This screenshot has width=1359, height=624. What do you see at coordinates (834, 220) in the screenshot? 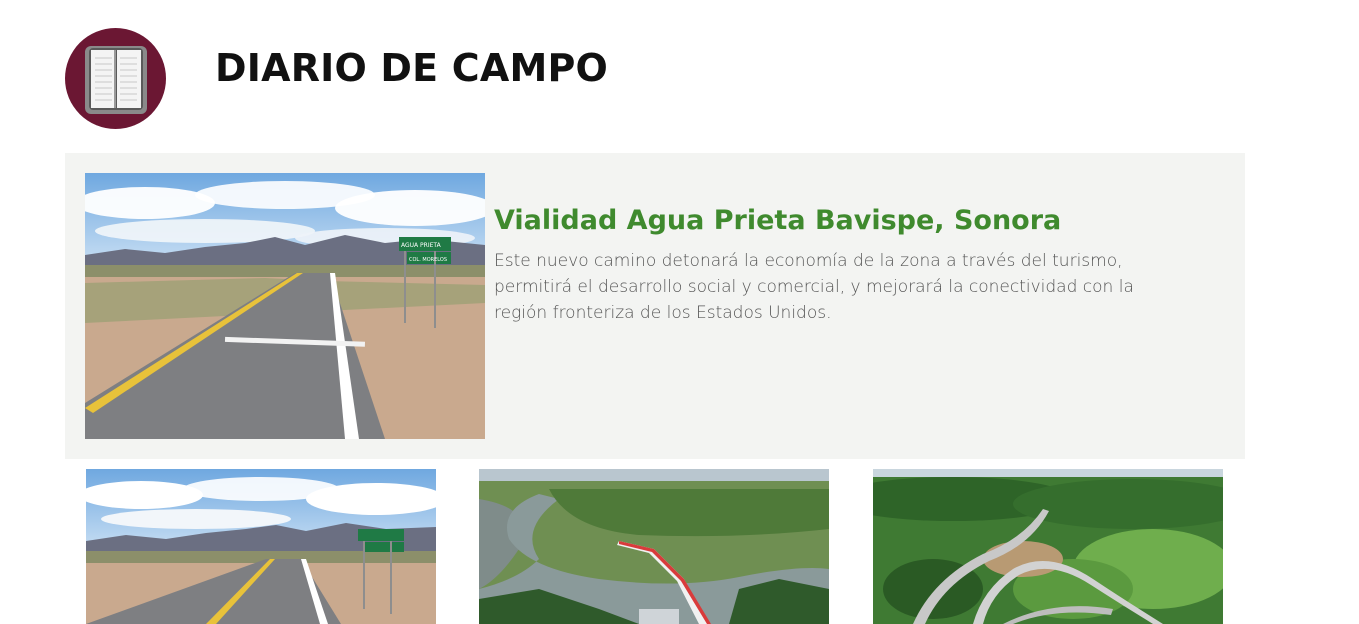
I see `featured-title-link: Vialidad Agua Prieta Bavispe, Sonora` at bounding box center [834, 220].